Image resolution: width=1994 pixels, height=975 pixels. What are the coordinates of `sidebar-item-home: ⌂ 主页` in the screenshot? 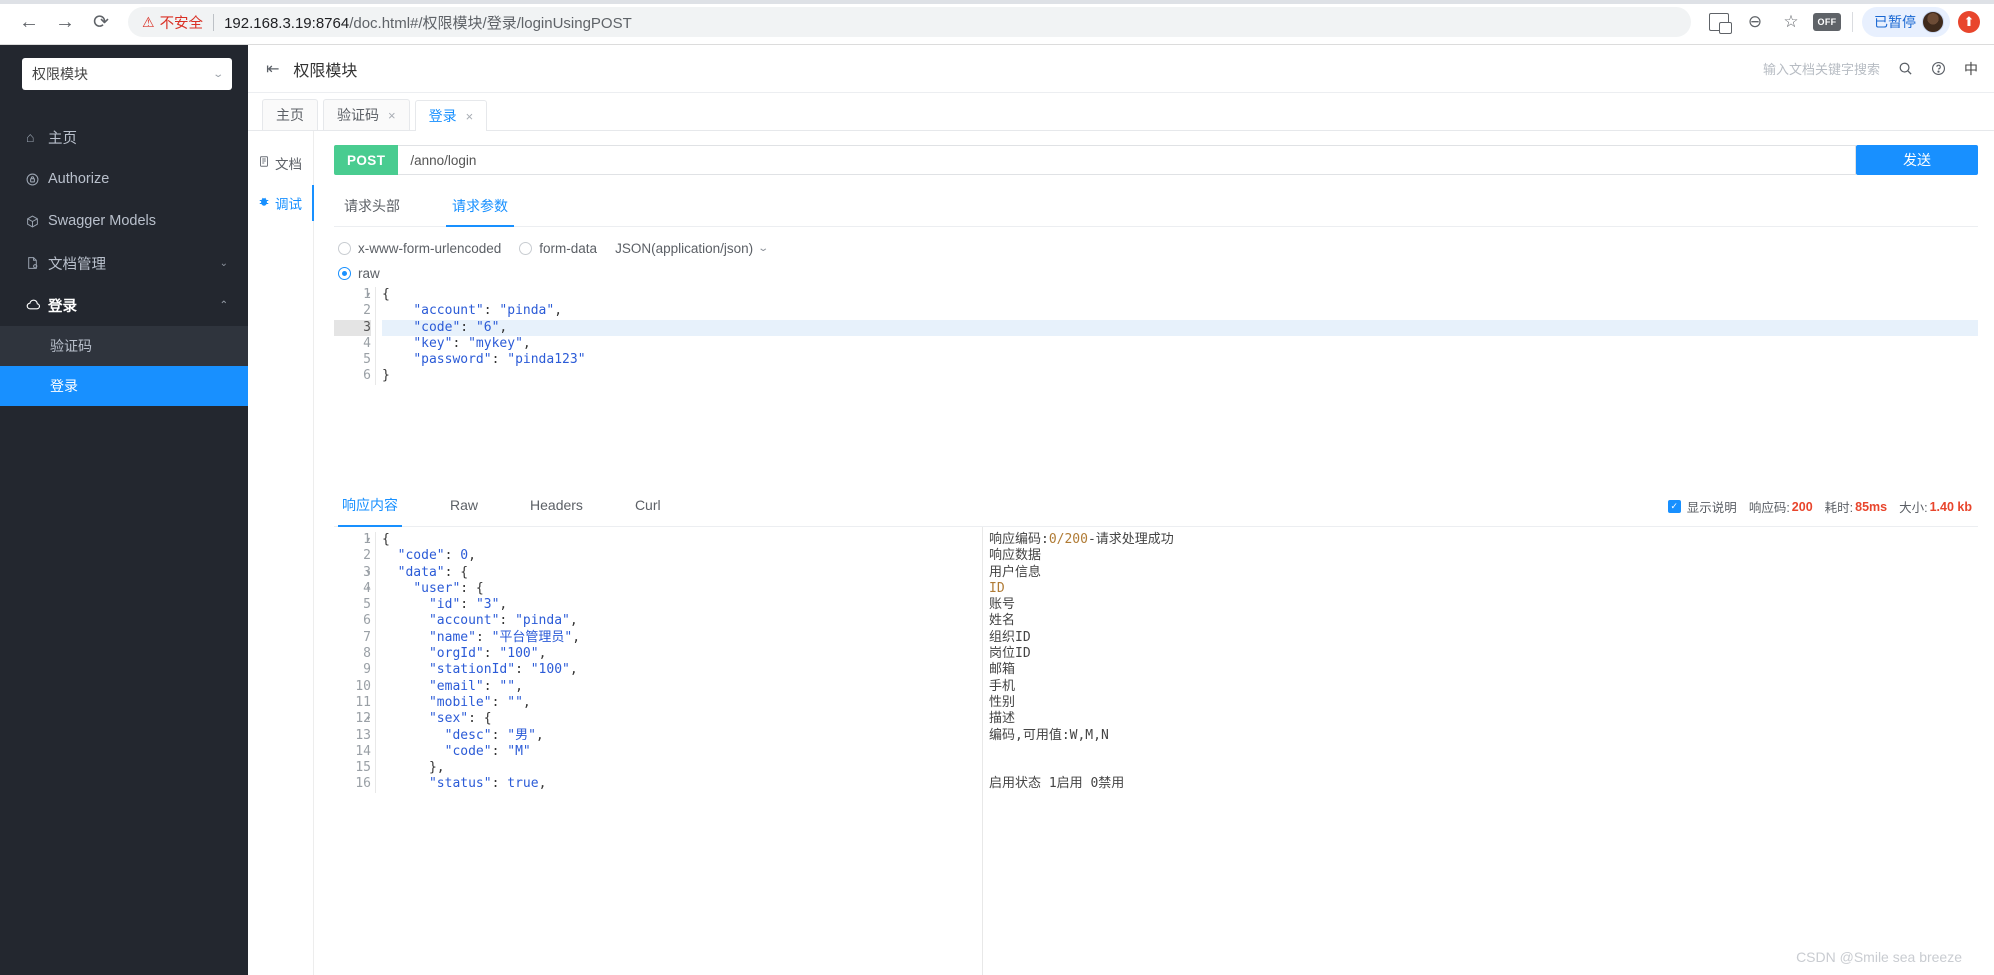 It's located at (124, 137).